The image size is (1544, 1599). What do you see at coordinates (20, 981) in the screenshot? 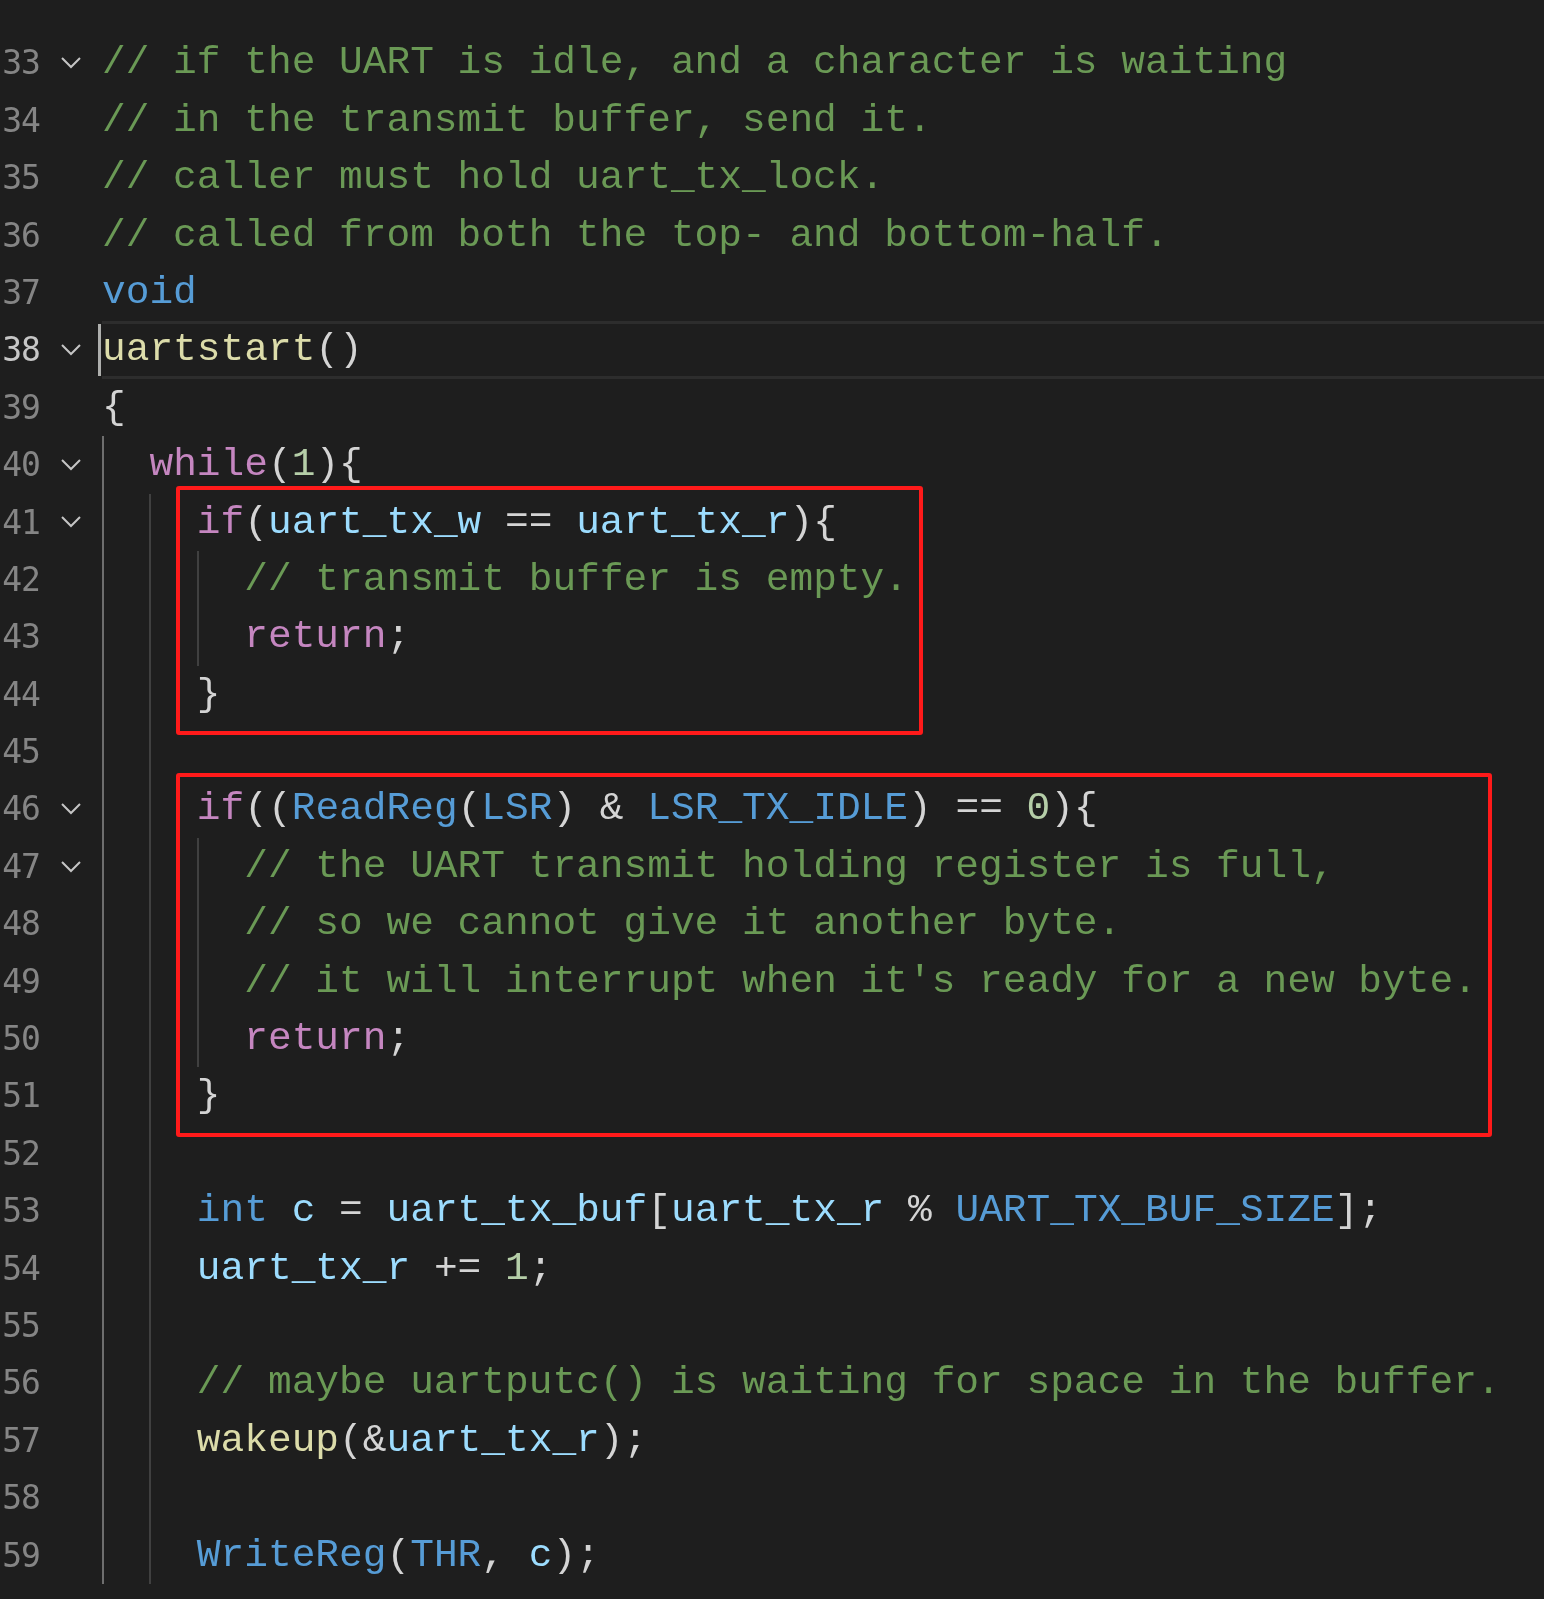
I see `line-number: 49` at bounding box center [20, 981].